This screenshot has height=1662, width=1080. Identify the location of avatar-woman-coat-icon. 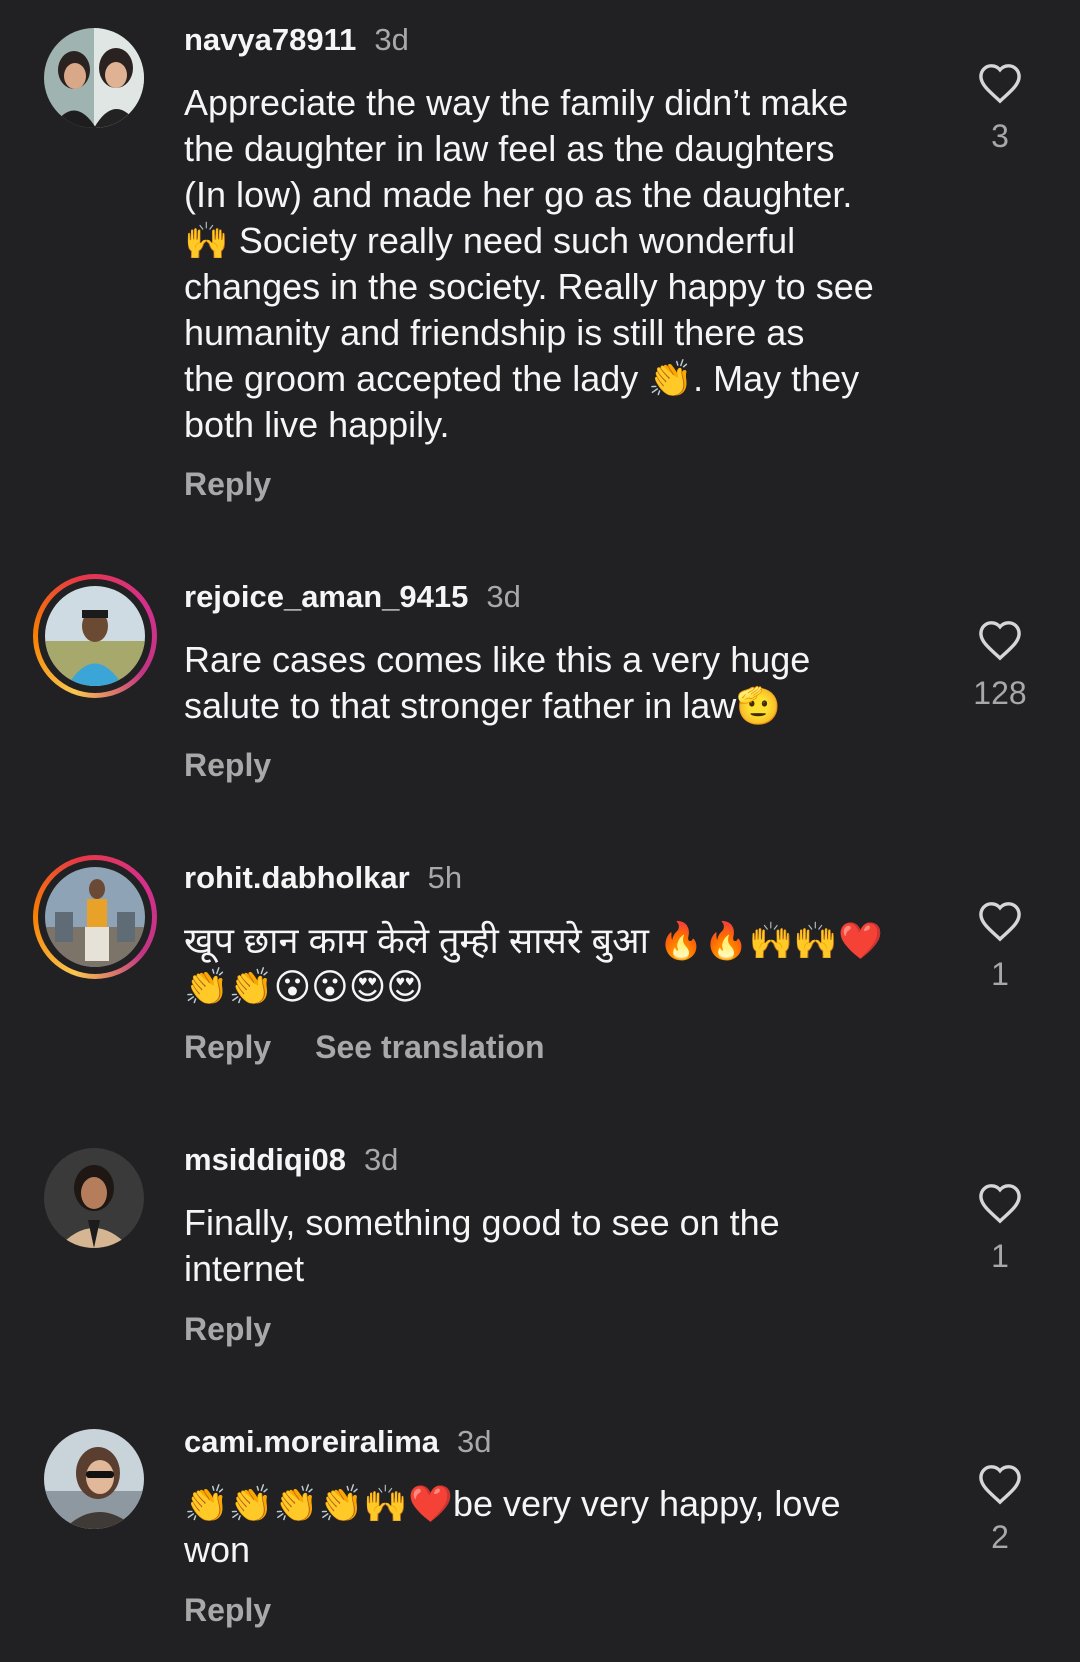
(94, 1198).